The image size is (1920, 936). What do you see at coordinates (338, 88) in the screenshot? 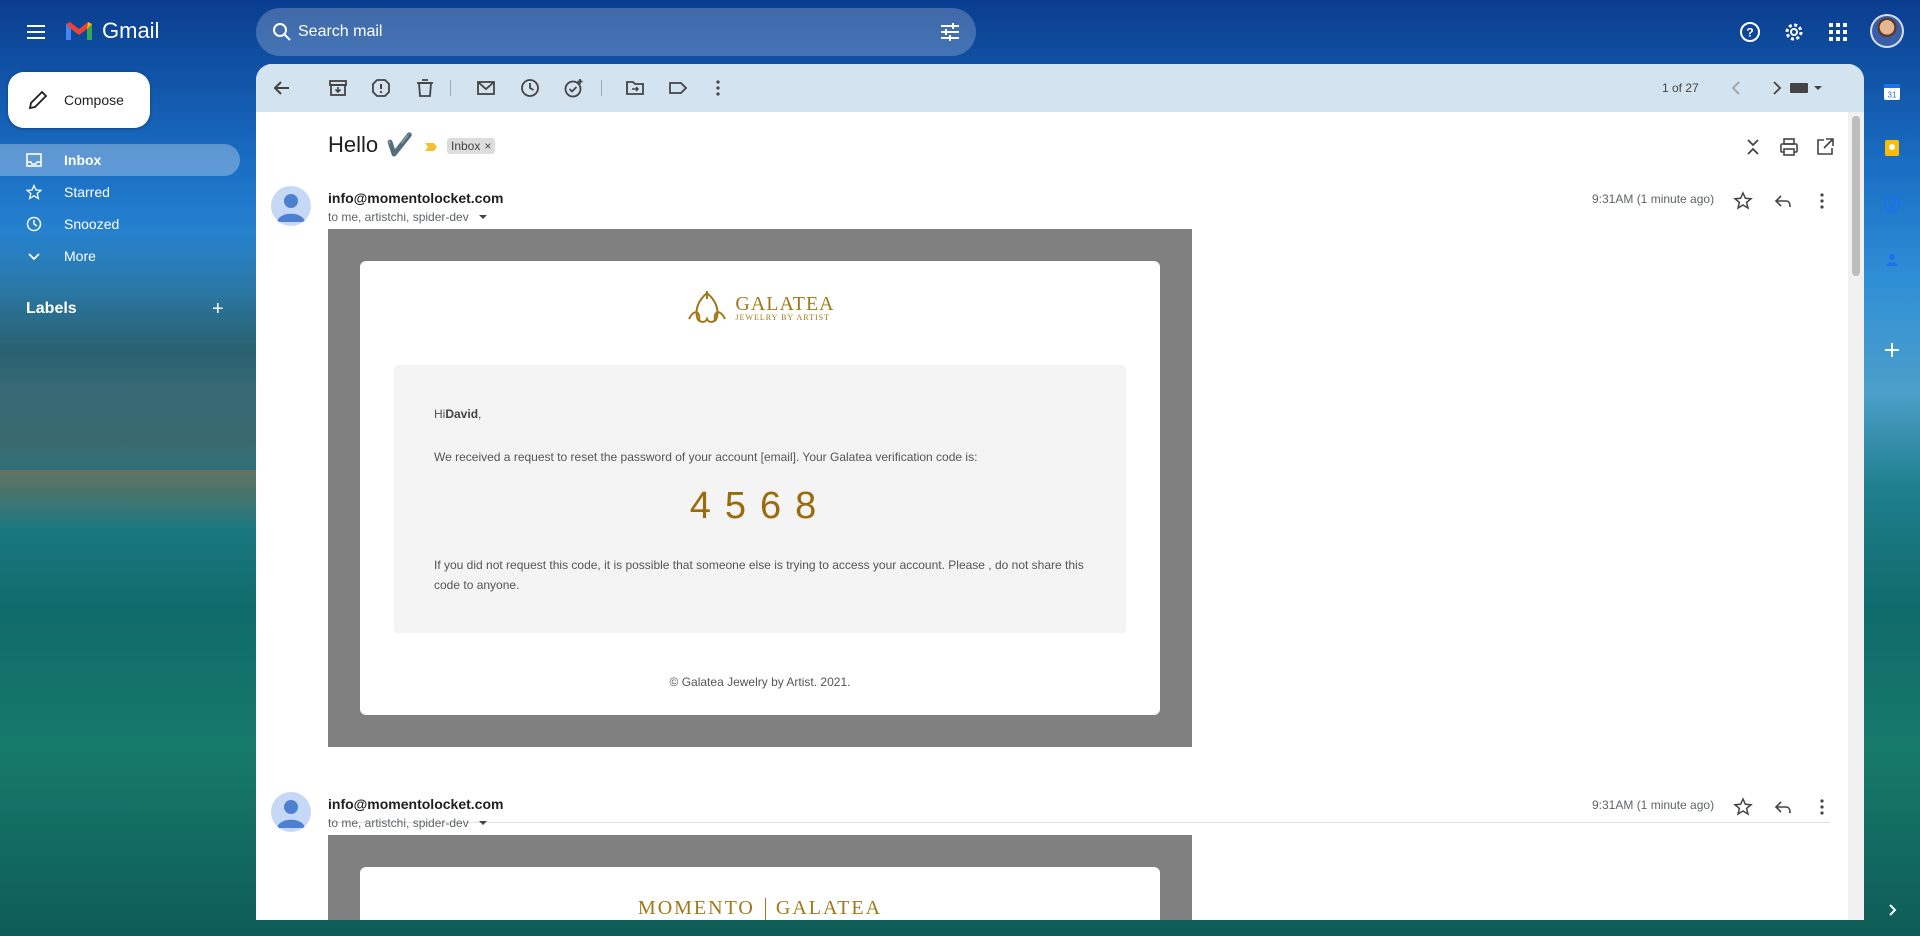
I see `archive-icon` at bounding box center [338, 88].